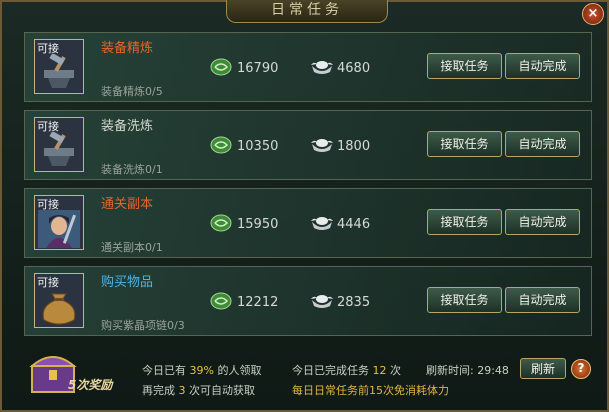  I want to click on silver-reward: 4680, so click(354, 68).